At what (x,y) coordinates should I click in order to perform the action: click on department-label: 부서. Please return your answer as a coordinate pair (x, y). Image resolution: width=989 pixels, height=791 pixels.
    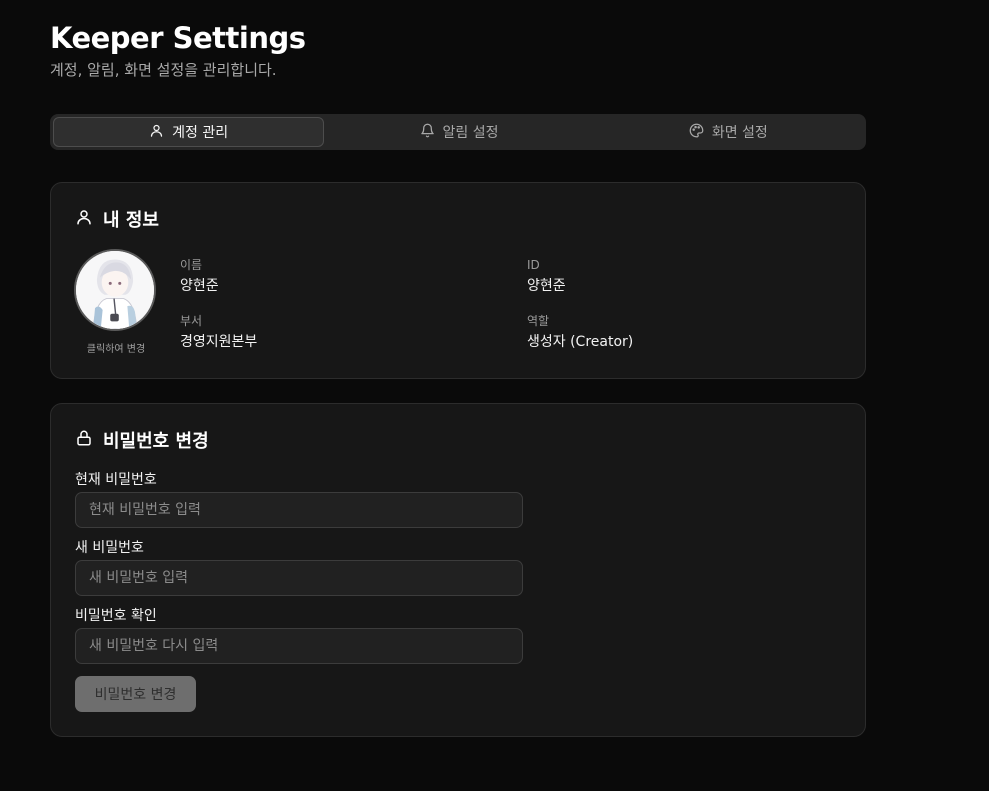
    Looking at the image, I should click on (191, 321).